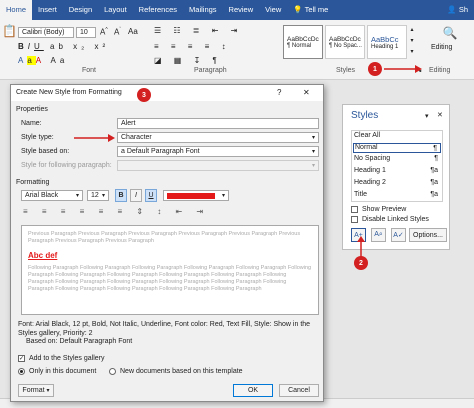  Describe the element at coordinates (136, 195) in the screenshot. I see `italic-toggle: I` at that location.